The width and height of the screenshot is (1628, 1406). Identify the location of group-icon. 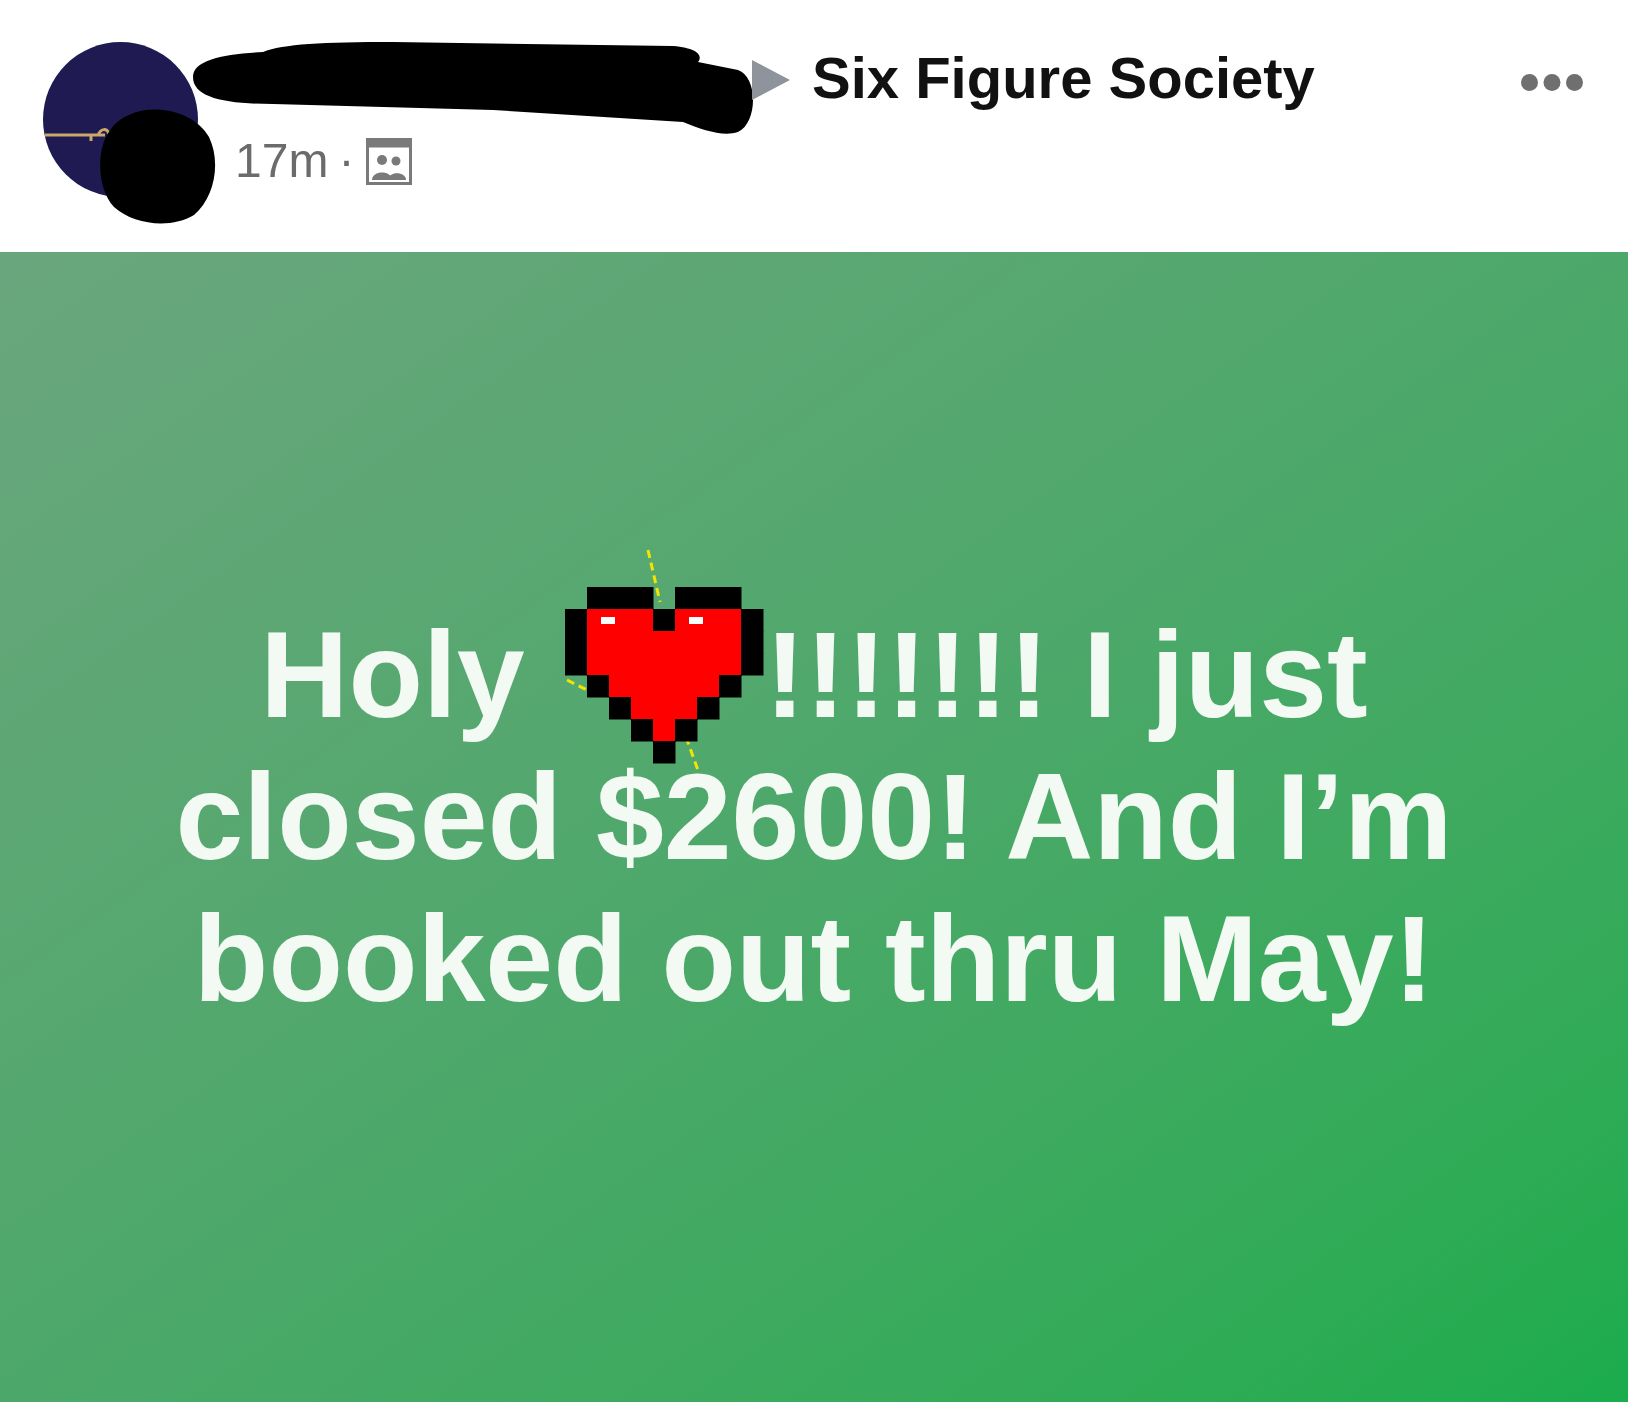
(389, 161).